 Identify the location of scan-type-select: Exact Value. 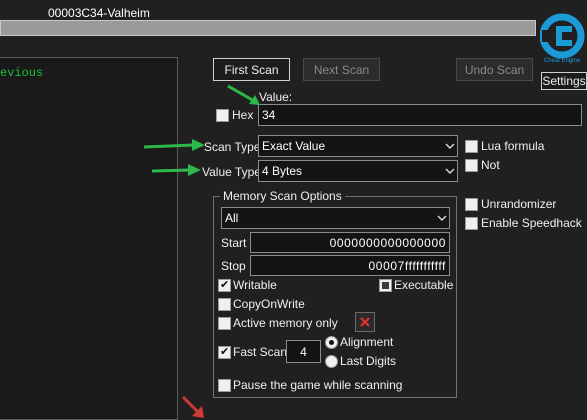
(358, 146).